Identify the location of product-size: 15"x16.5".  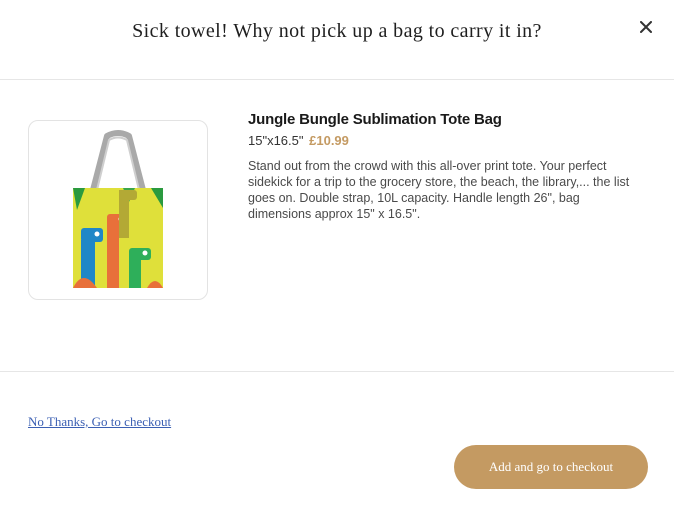
(276, 140).